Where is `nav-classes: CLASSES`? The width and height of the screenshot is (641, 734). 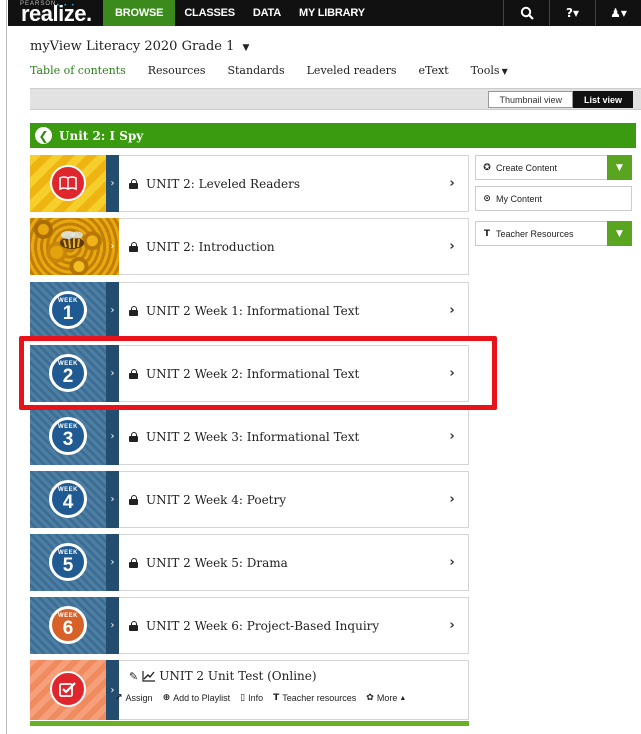 nav-classes: CLASSES is located at coordinates (209, 13).